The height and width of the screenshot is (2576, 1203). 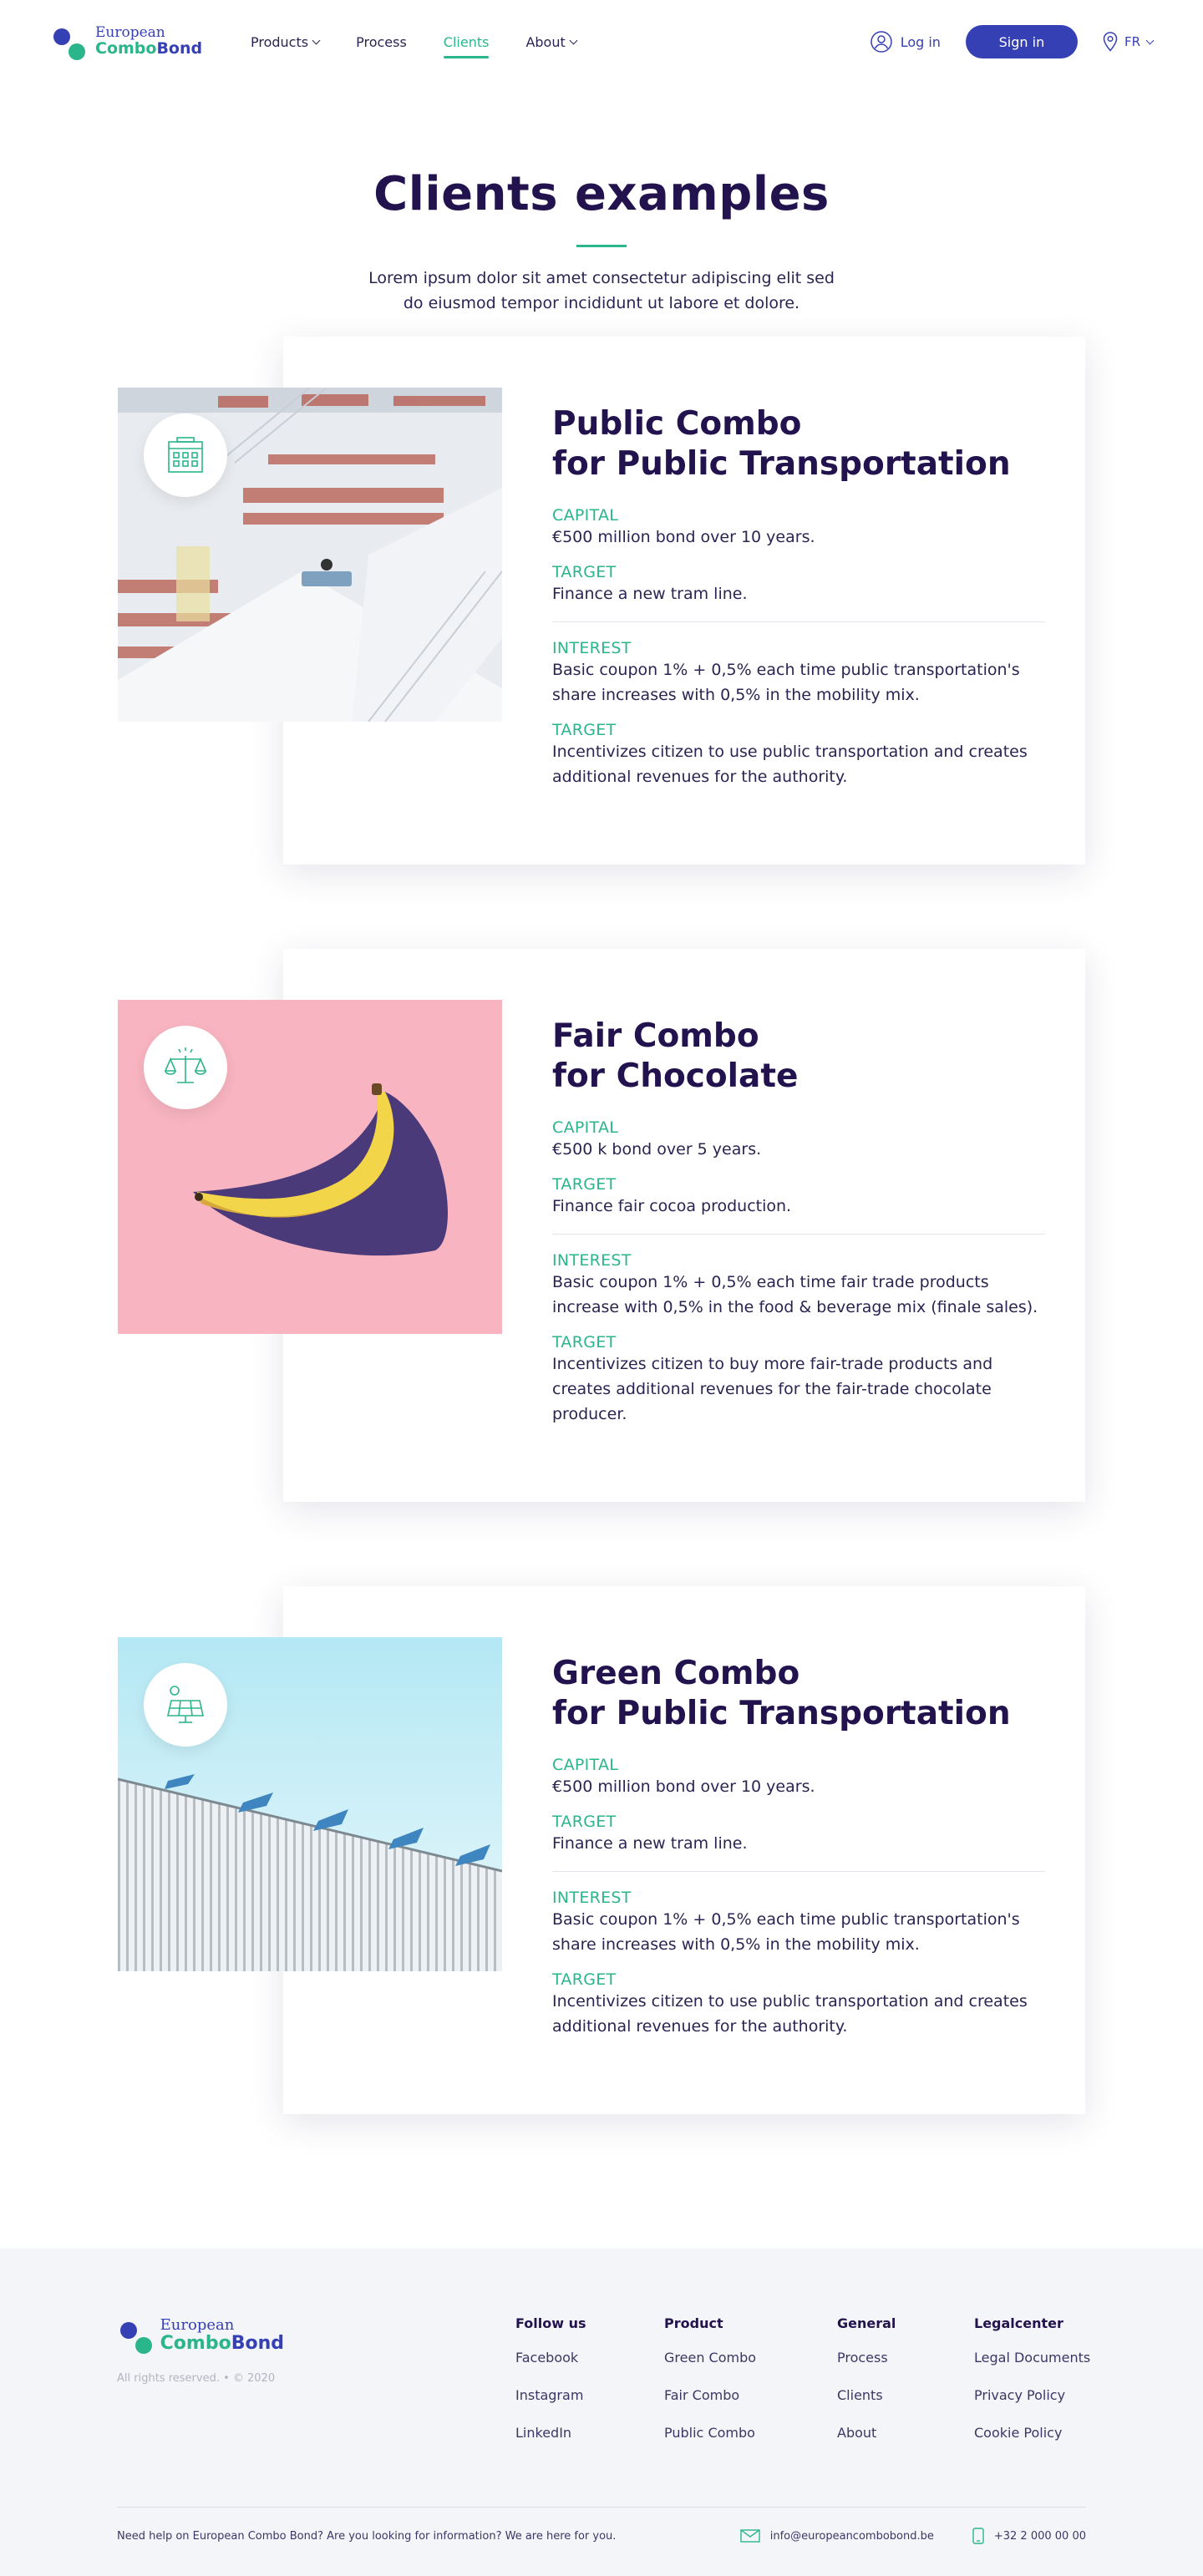 I want to click on logo-combo: Combo, so click(x=126, y=48).